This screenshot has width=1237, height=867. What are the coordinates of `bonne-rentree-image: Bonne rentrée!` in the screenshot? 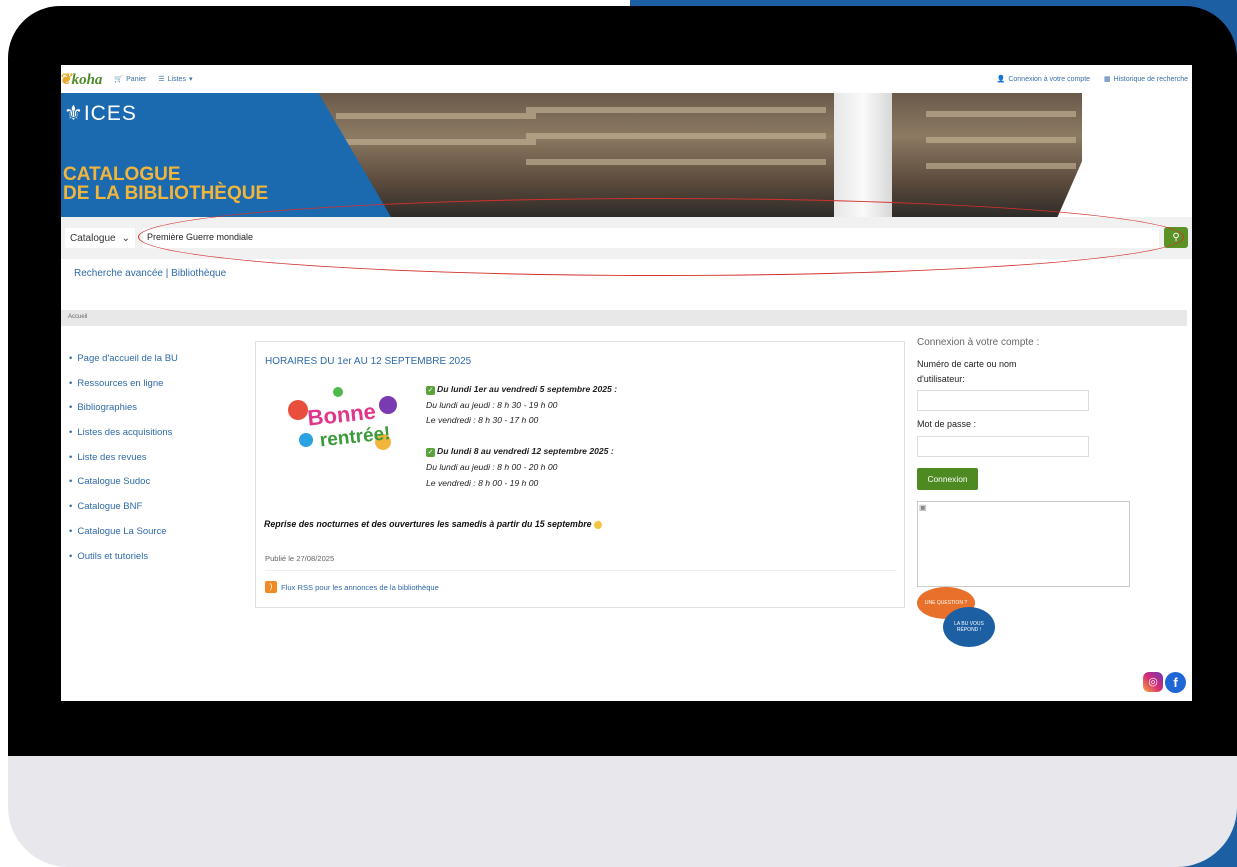 It's located at (342, 419).